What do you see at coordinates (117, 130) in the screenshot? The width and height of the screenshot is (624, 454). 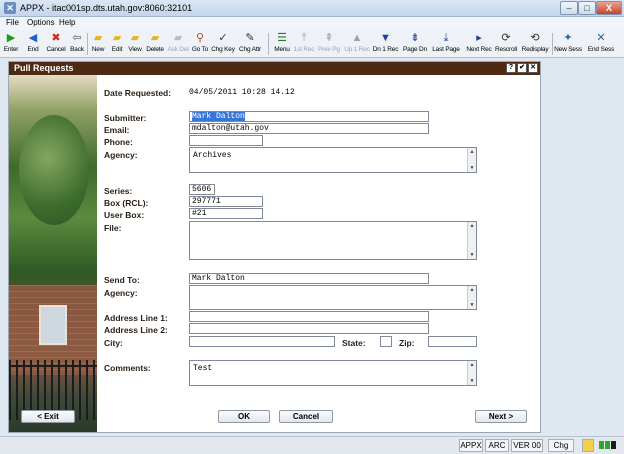 I see `email-label: Email:` at bounding box center [117, 130].